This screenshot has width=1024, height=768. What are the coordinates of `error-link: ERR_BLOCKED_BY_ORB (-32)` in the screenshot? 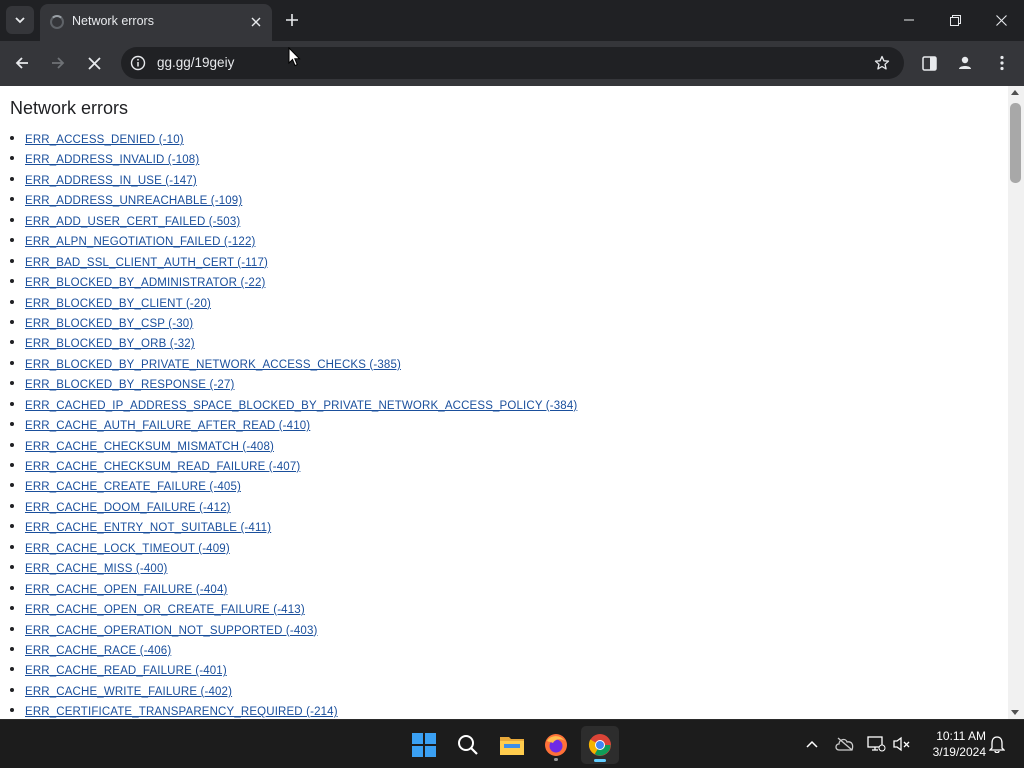 It's located at (110, 344).